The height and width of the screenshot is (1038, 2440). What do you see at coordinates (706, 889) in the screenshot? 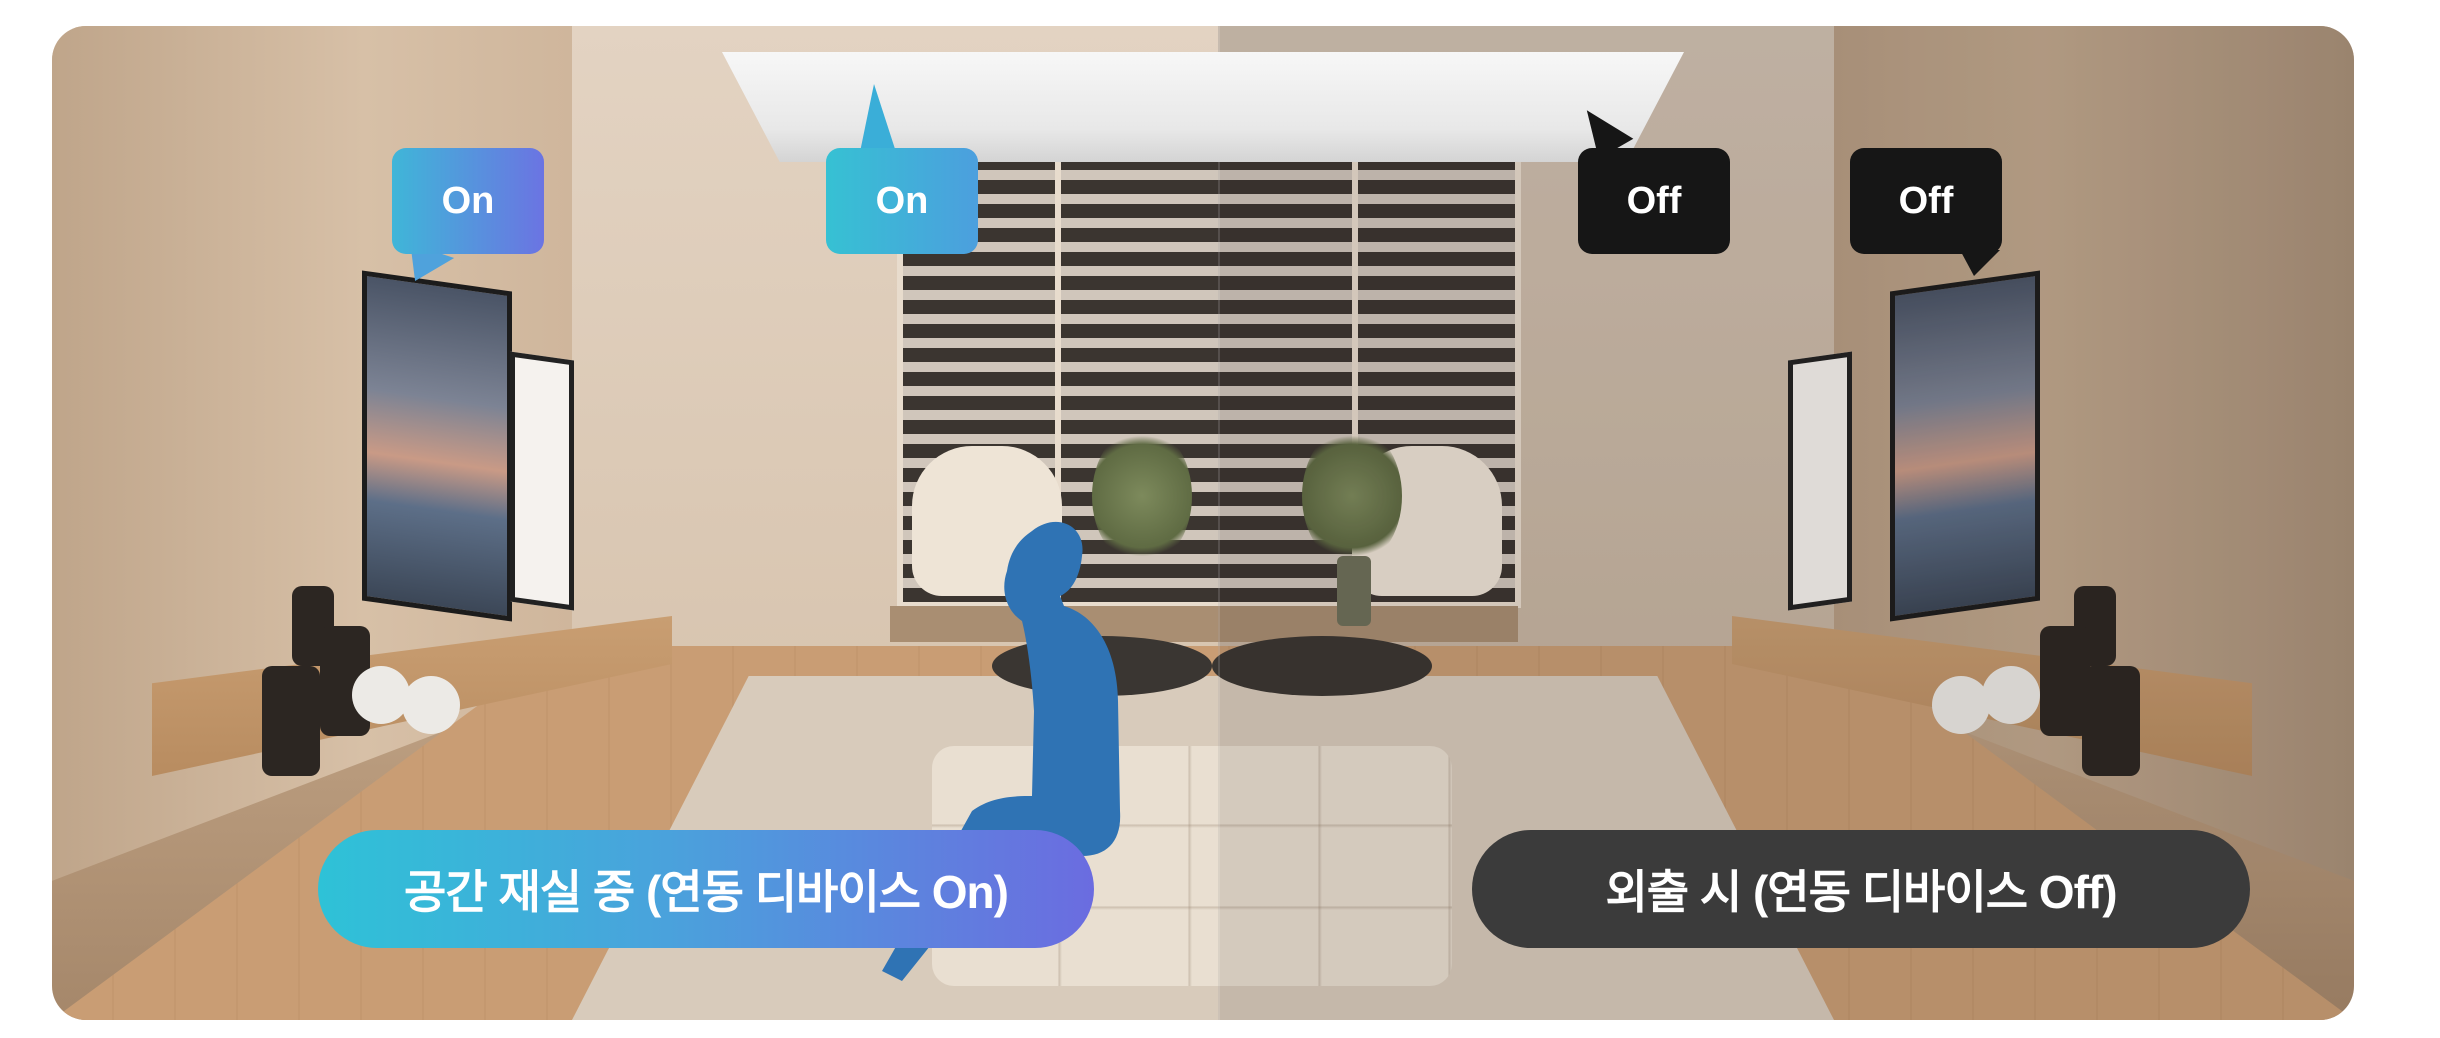
I see `occupied-label: 공간 재실 중 (연동 디바이스 On)` at bounding box center [706, 889].